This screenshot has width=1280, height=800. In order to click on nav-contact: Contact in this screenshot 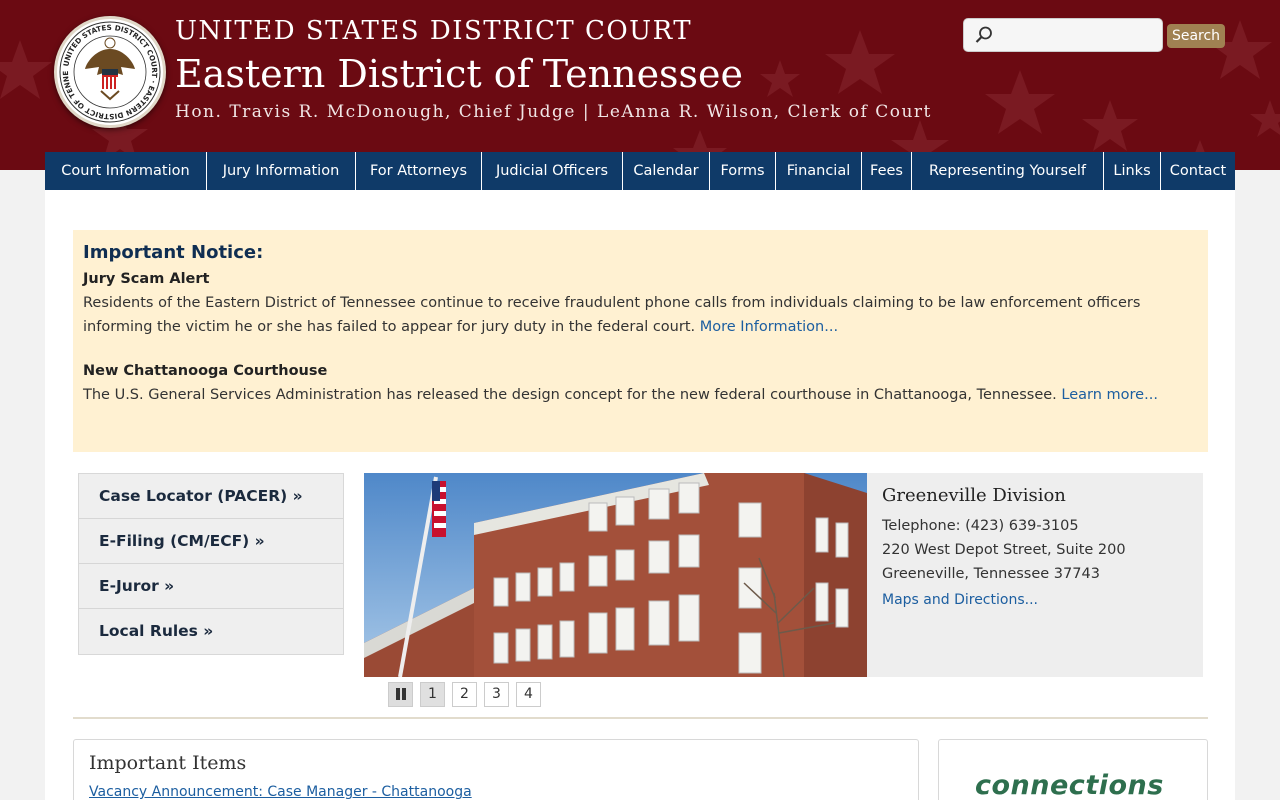, I will do `click(1198, 171)`.